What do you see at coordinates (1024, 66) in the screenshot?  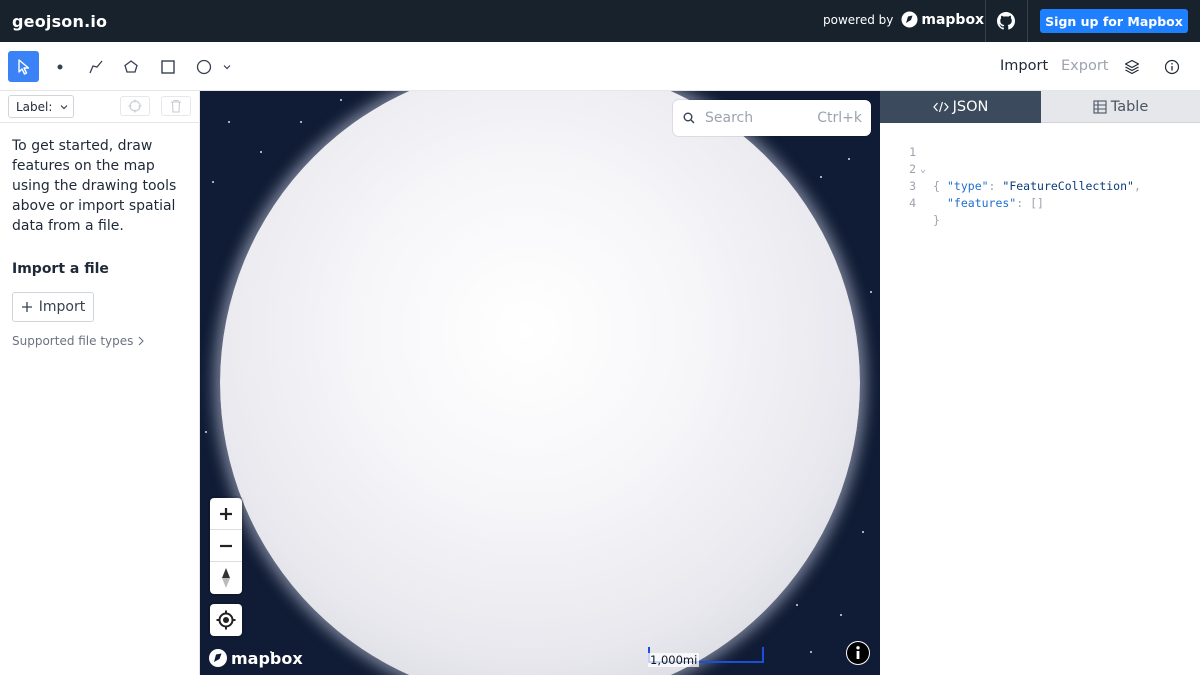 I see `import-menu: Import` at bounding box center [1024, 66].